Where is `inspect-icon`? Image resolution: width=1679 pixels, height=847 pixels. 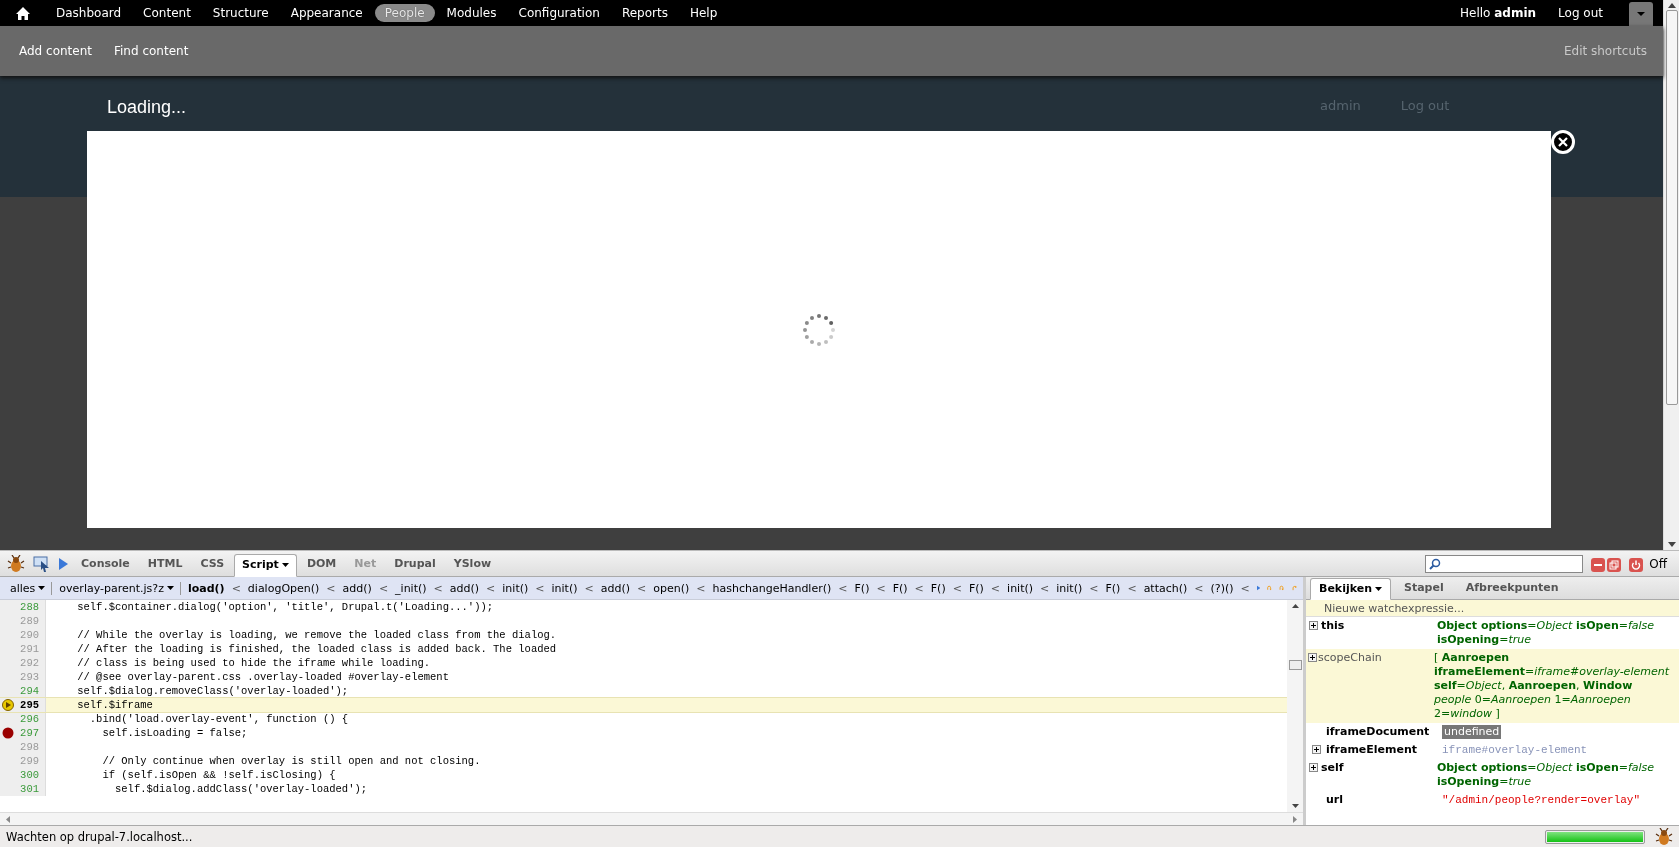
inspect-icon is located at coordinates (42, 564).